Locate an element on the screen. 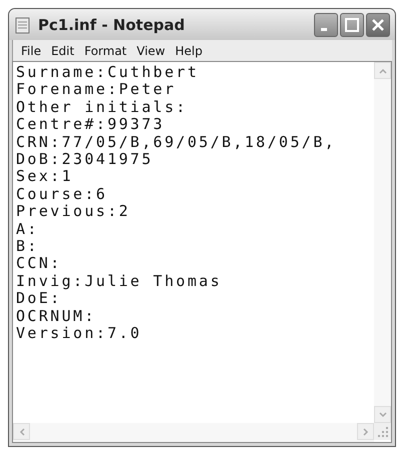 The height and width of the screenshot is (455, 402). text-line: Version:7.0 is located at coordinates (79, 333).